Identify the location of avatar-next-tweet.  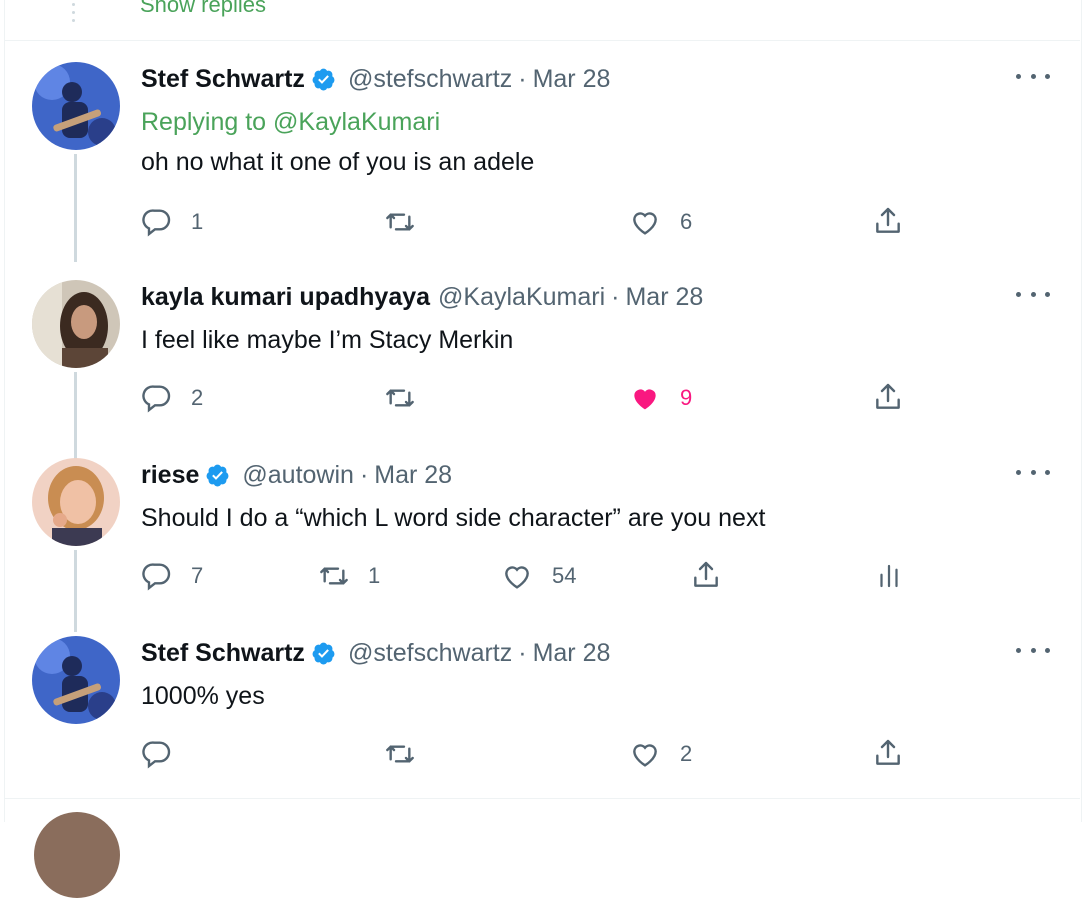
(77, 855).